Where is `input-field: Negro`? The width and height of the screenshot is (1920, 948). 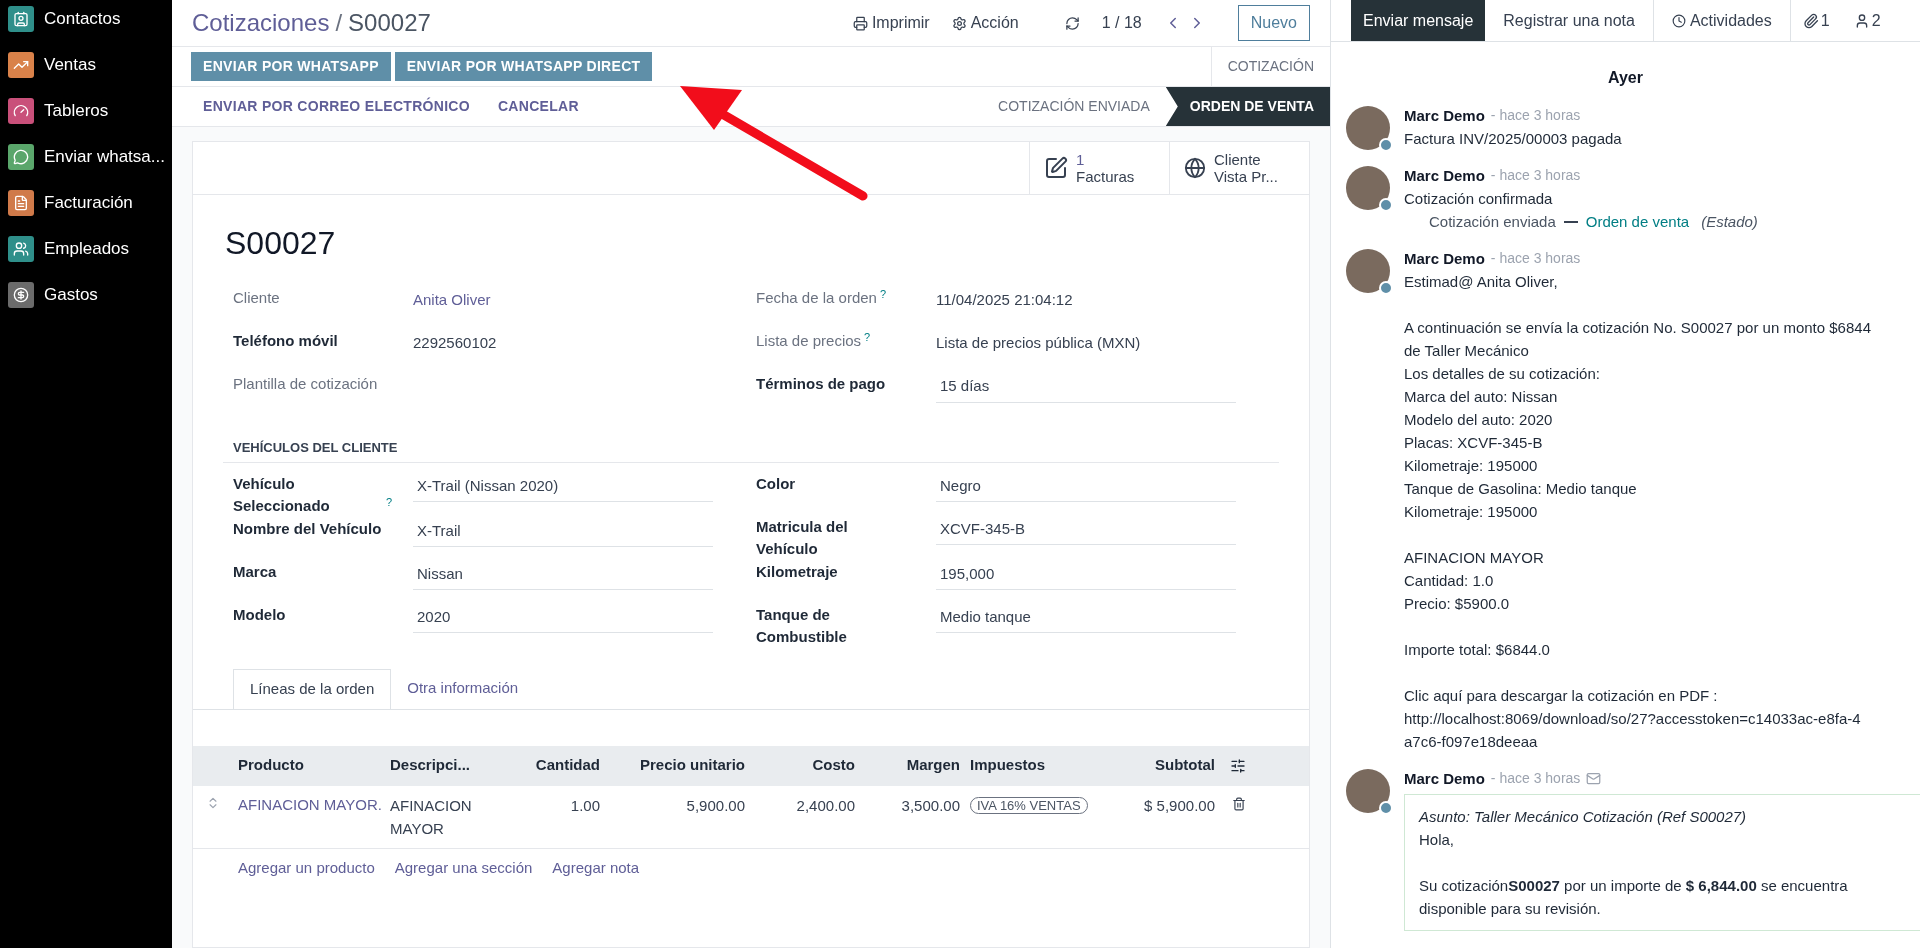
input-field: Negro is located at coordinates (1086, 487).